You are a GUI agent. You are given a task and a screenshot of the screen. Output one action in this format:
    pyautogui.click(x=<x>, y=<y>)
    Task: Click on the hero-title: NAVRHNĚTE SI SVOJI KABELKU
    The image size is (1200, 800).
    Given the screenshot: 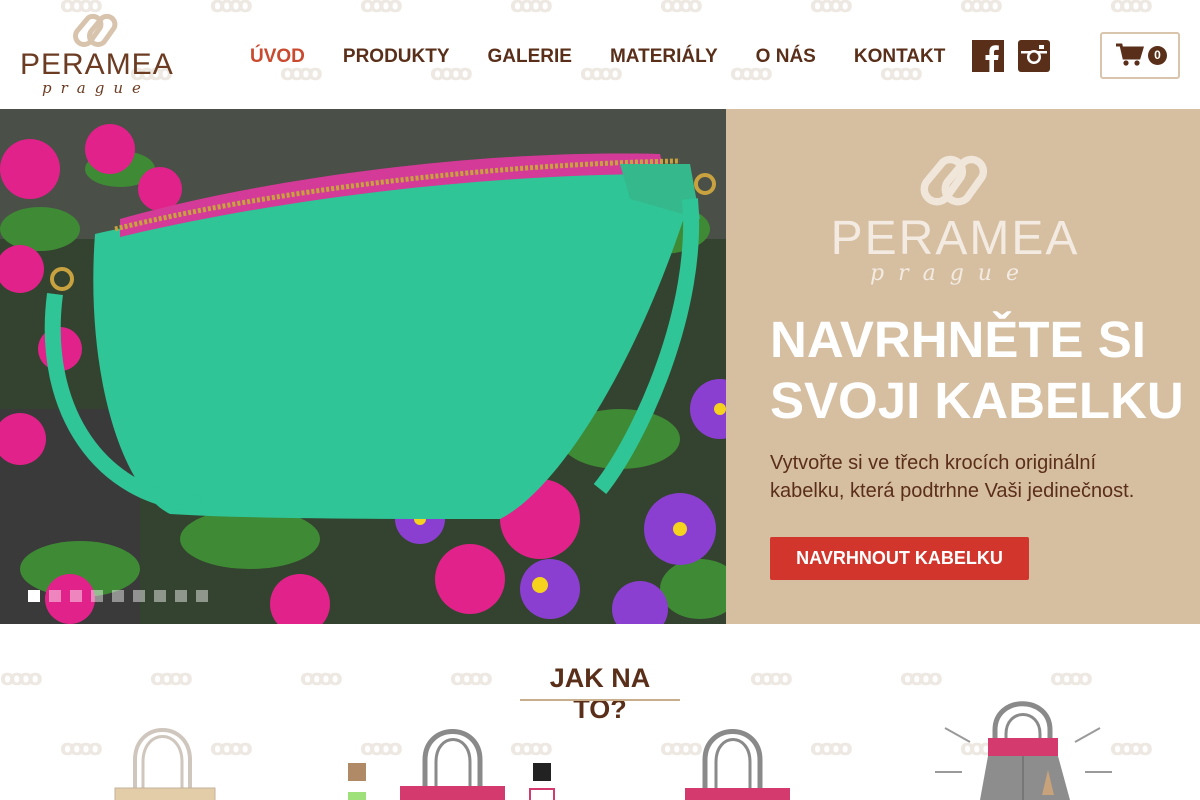 What is the action you would take?
    pyautogui.click(x=977, y=370)
    